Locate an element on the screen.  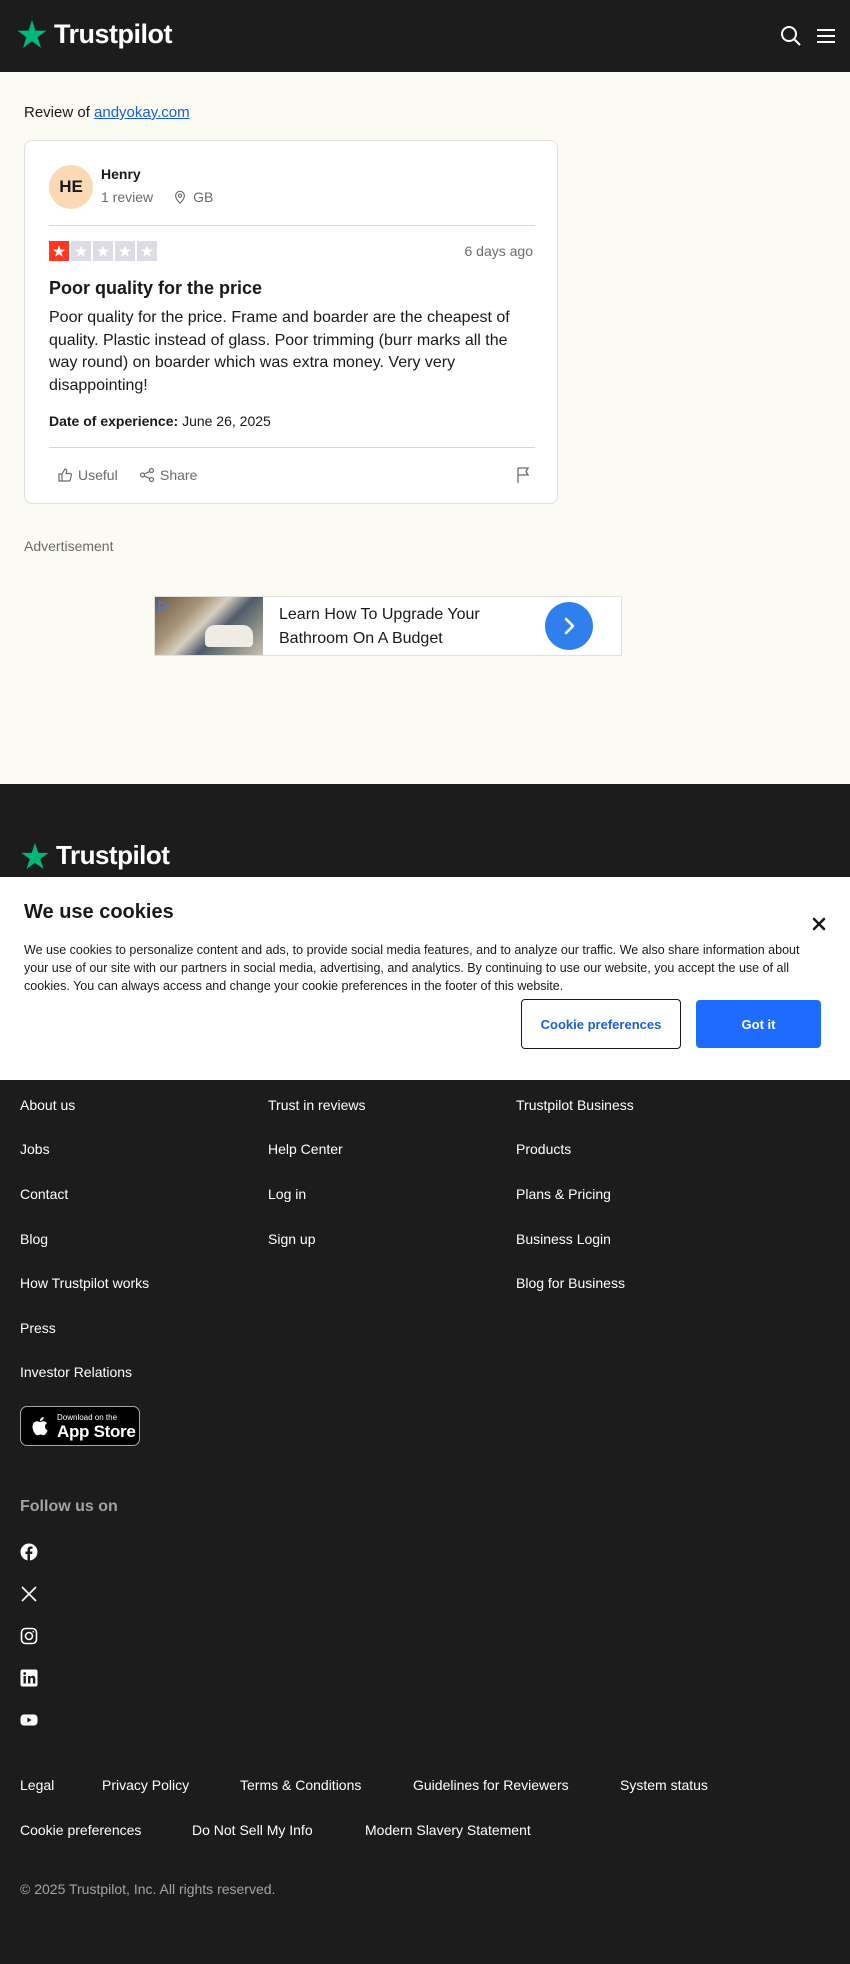
useful-button: Useful is located at coordinates (87, 475).